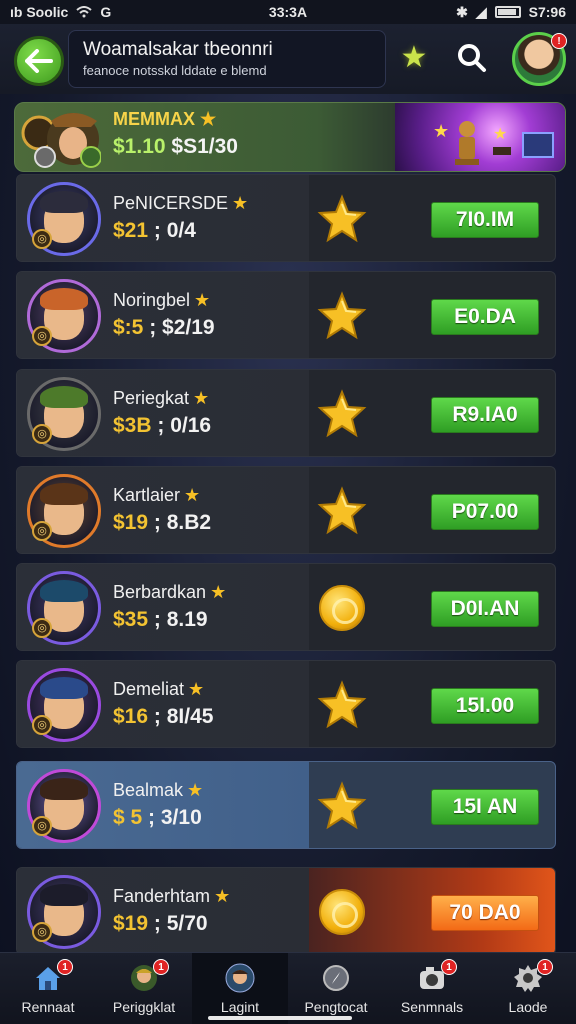  I want to click on banner-stats: $1.10 $S1/30, so click(175, 146).